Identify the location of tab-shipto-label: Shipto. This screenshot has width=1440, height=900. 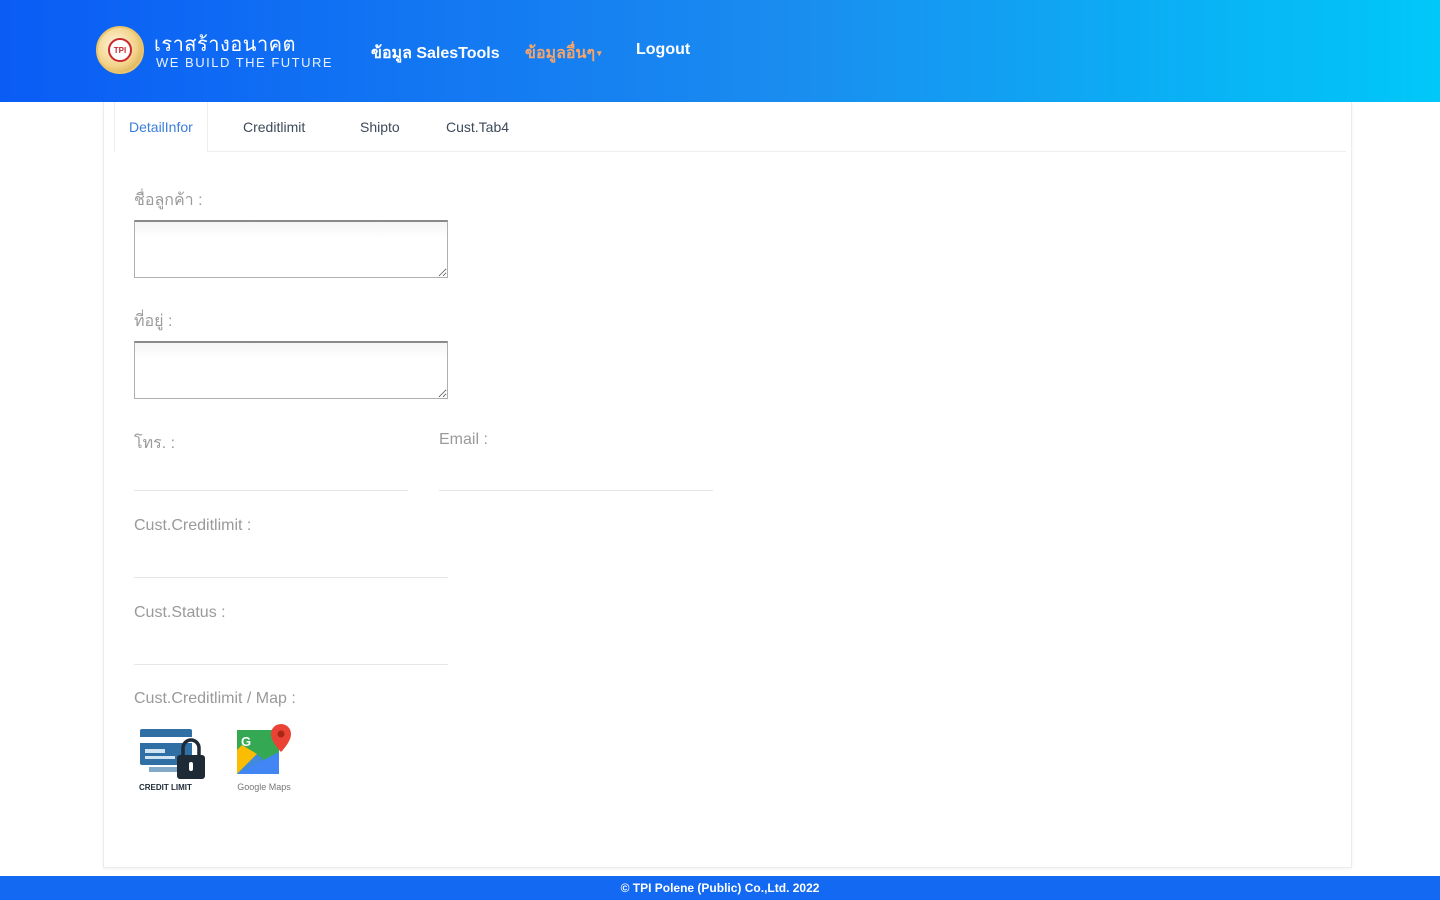
(380, 127).